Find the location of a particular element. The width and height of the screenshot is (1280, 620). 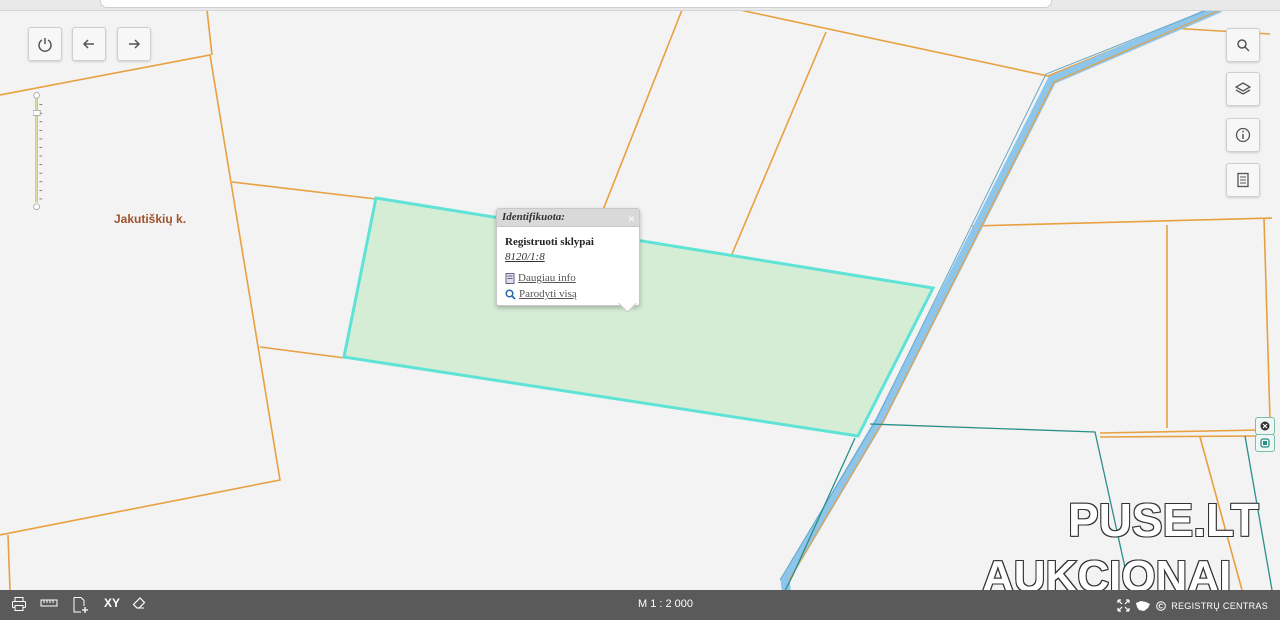

xy-button: XY is located at coordinates (112, 603).